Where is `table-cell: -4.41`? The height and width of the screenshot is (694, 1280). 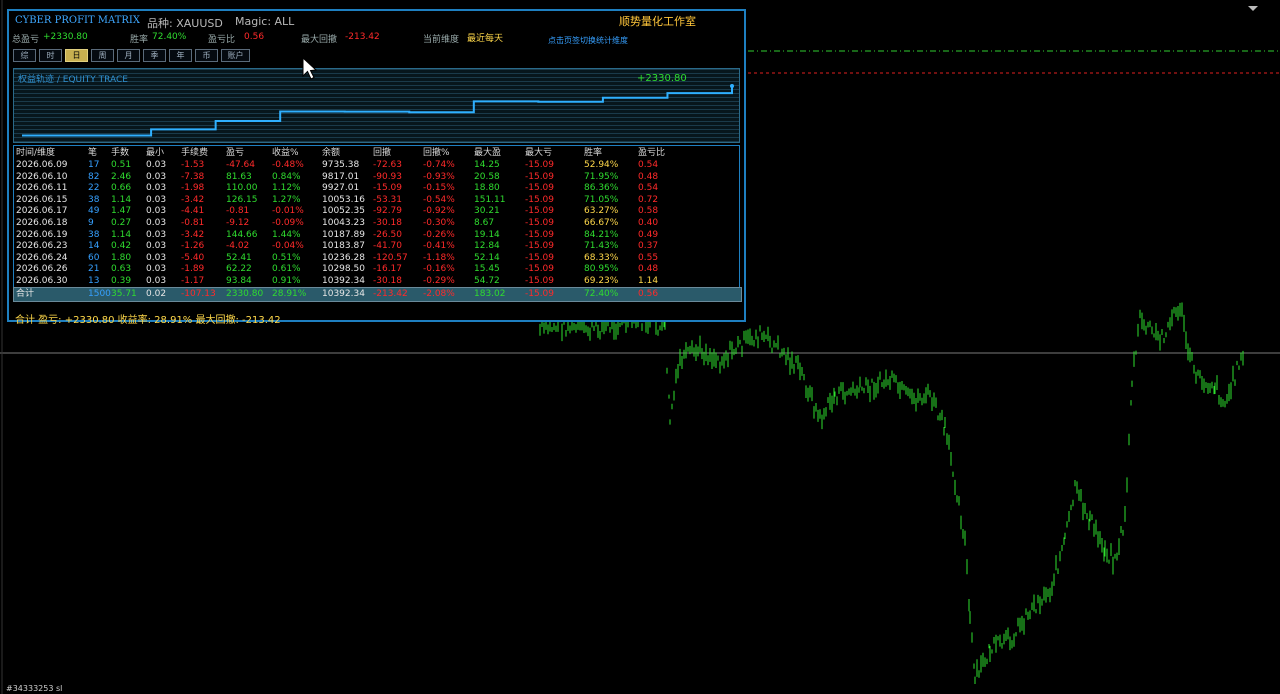 table-cell: -4.41 is located at coordinates (193, 211).